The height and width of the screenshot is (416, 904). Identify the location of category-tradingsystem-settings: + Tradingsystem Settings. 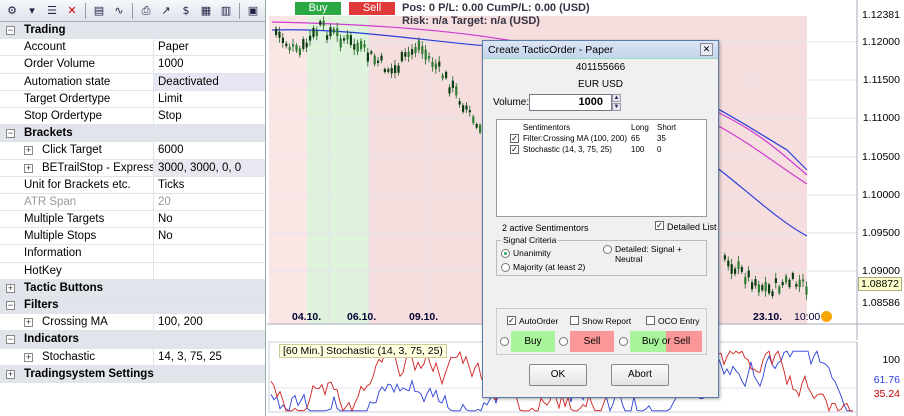
(132, 374).